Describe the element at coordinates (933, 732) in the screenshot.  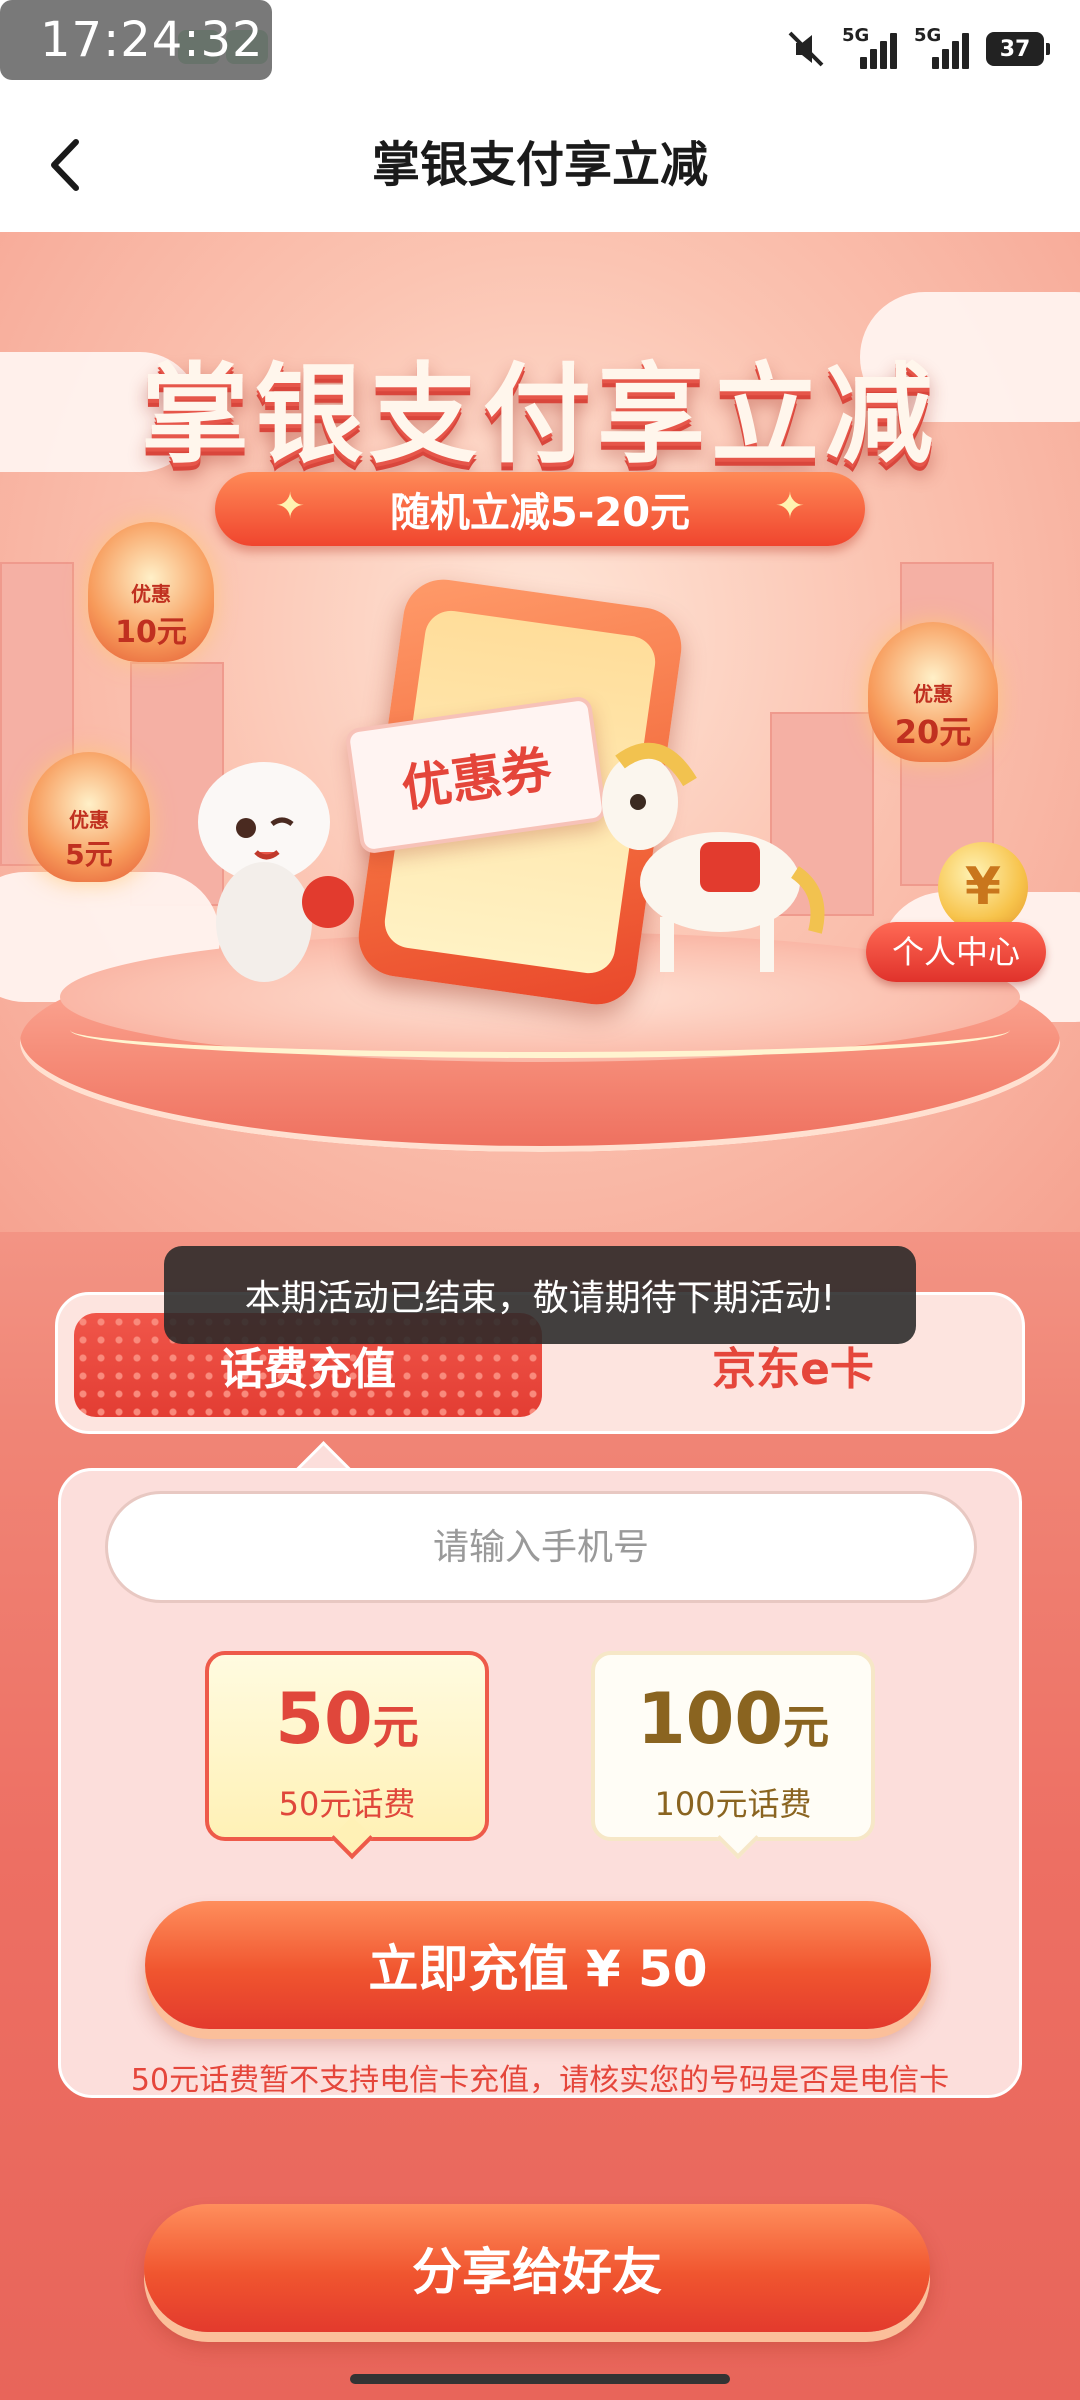
I see `lantern-amount: 20元` at that location.